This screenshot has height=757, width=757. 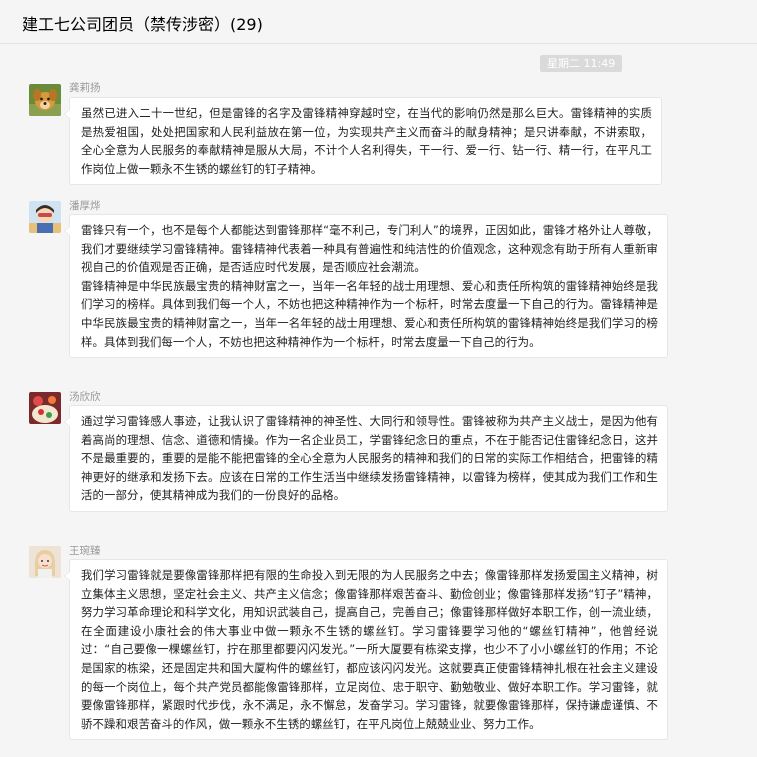 What do you see at coordinates (45, 562) in the screenshot?
I see `girl-avatar-icon` at bounding box center [45, 562].